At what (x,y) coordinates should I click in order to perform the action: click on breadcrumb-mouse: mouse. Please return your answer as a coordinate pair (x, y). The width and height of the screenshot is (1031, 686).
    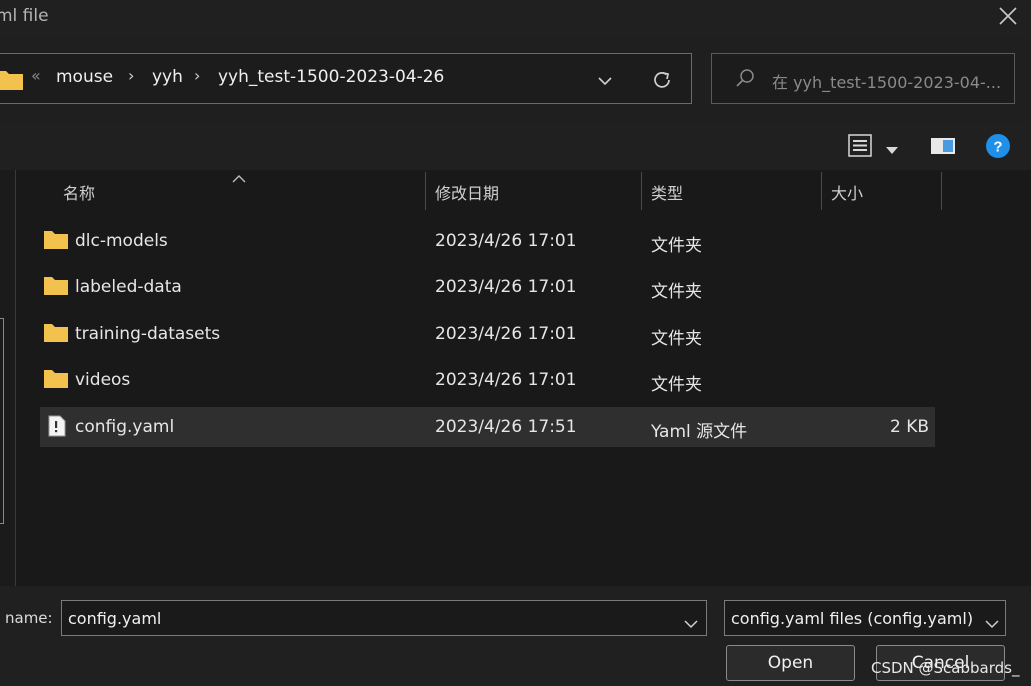
    Looking at the image, I should click on (84, 77).